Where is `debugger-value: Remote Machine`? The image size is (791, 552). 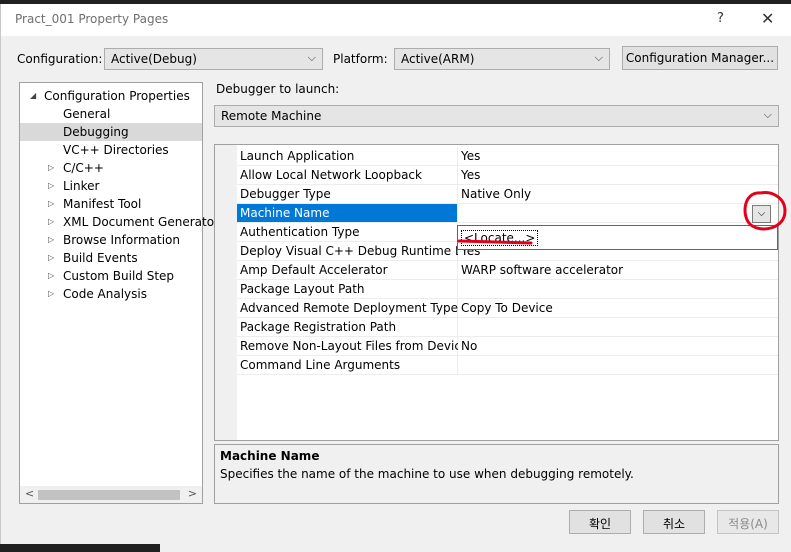 debugger-value: Remote Machine is located at coordinates (271, 116).